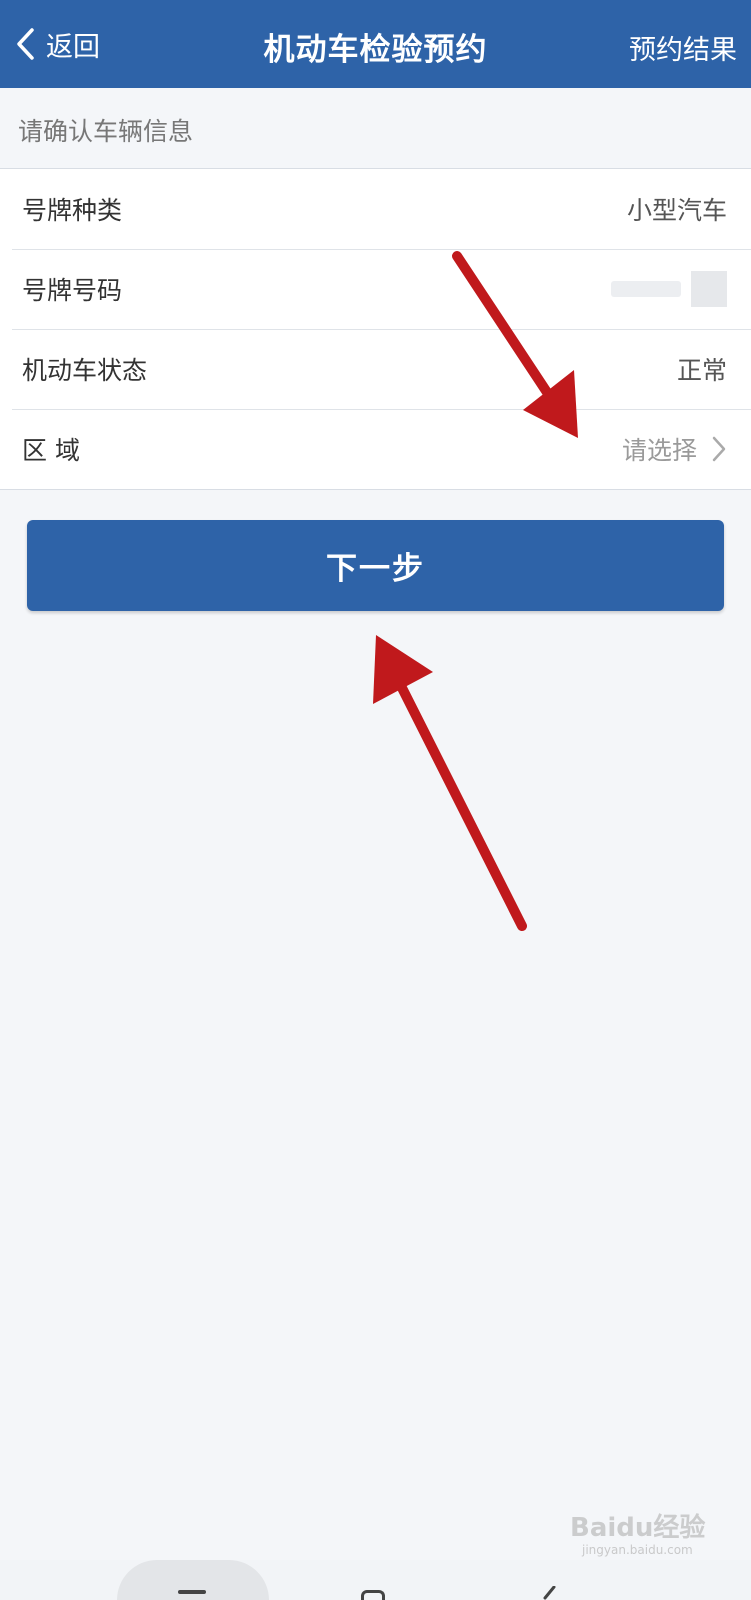 The height and width of the screenshot is (1600, 751). I want to click on next-step-button: 下一步, so click(375, 565).